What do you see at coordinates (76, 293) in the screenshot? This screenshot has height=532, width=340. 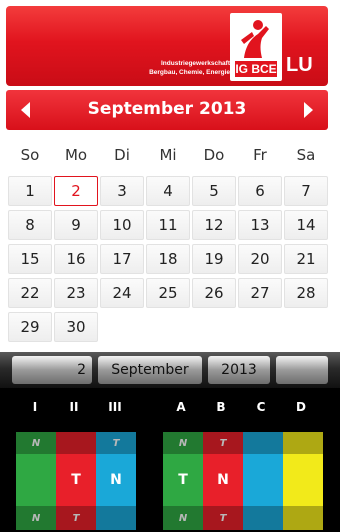 I see `day-cell: 23` at bounding box center [76, 293].